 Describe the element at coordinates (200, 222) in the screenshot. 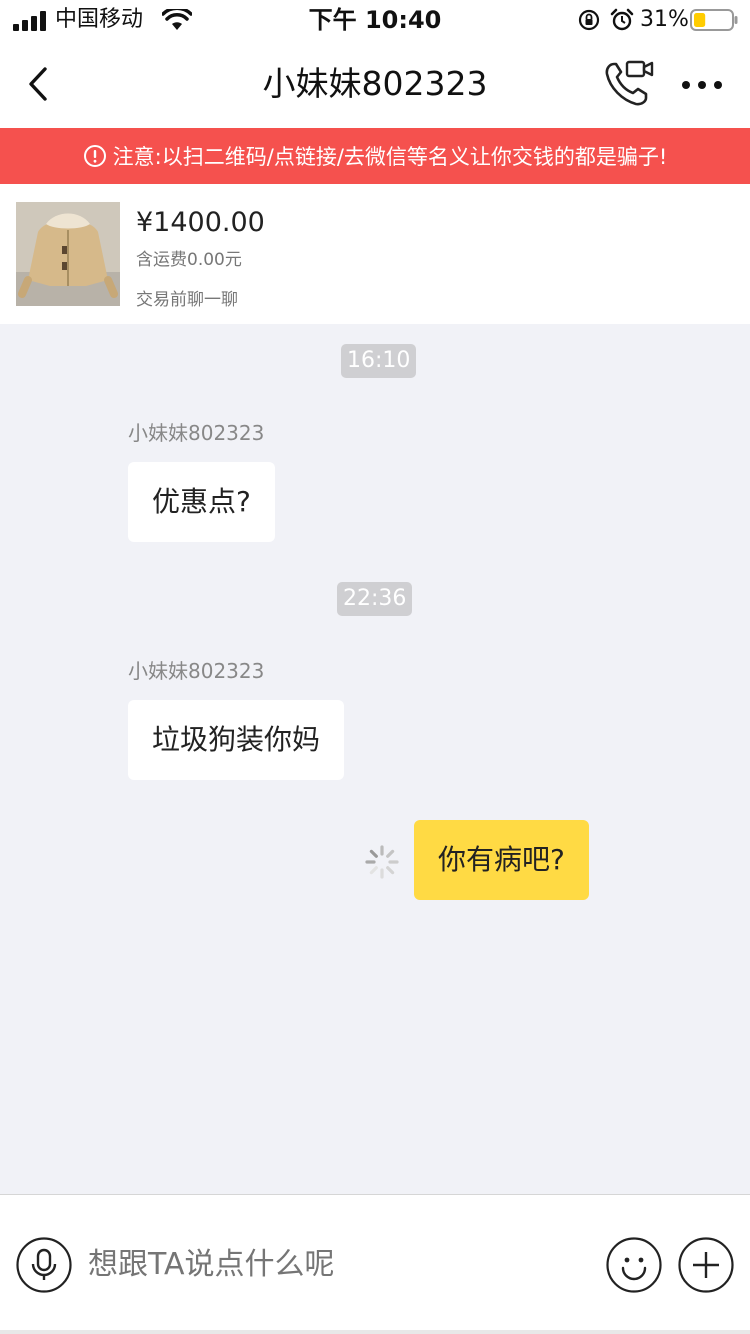

I see `product-price: ¥1400.00` at that location.